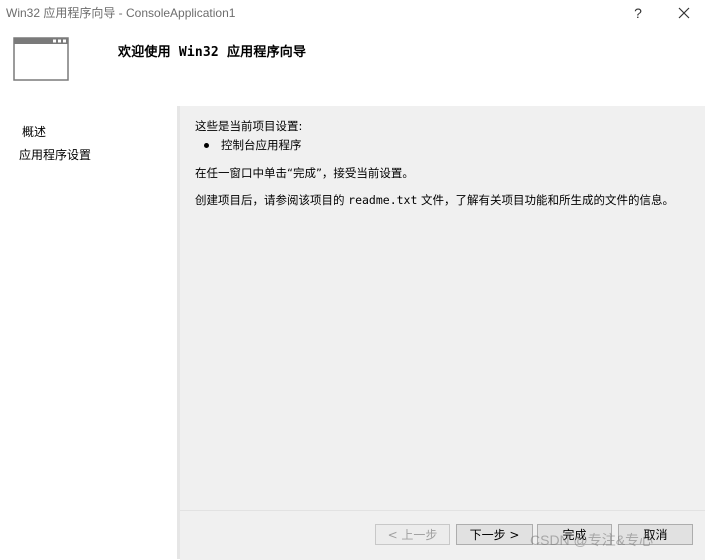 This screenshot has height=560, width=705. What do you see at coordinates (494, 534) in the screenshot?
I see `next-button: 下一步 >` at bounding box center [494, 534].